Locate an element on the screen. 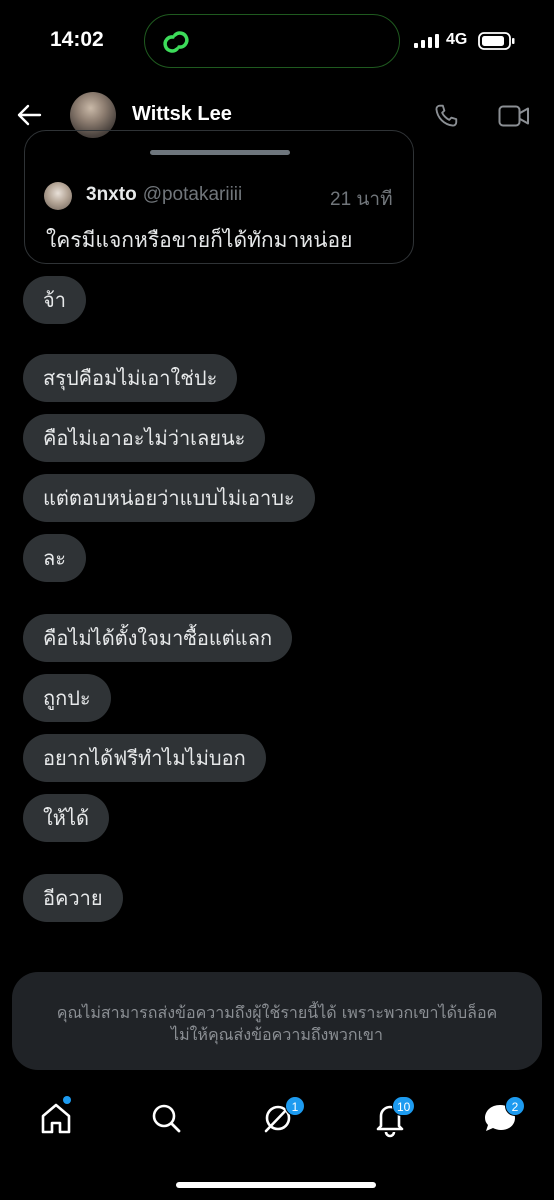 This screenshot has width=554, height=1200. link-icon is located at coordinates (176, 42).